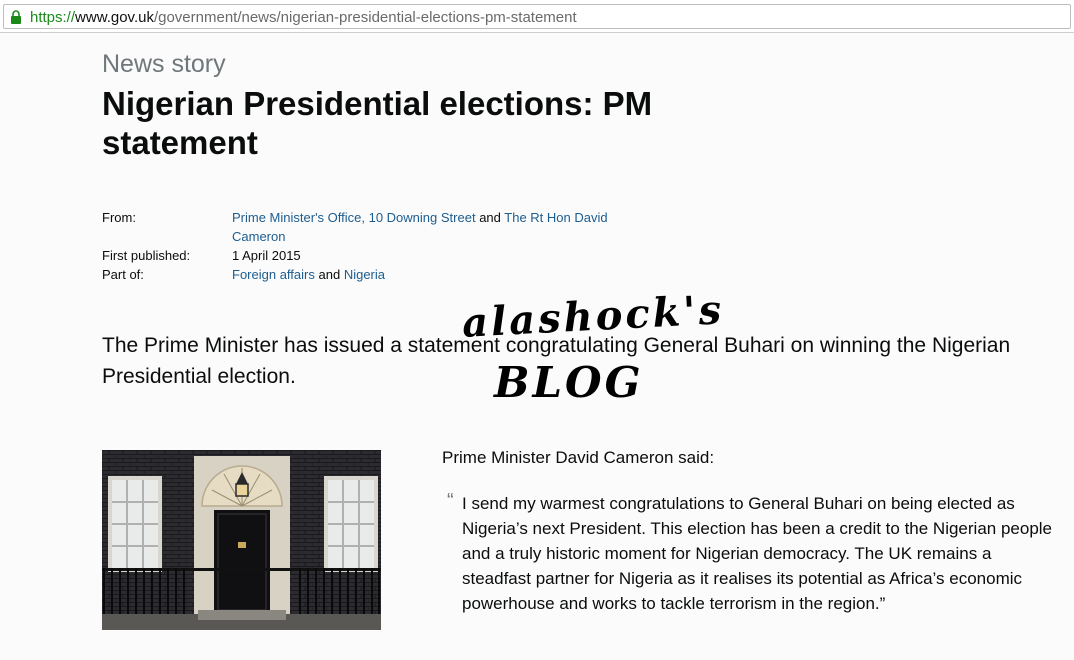 This screenshot has height=660, width=1074. What do you see at coordinates (273, 274) in the screenshot?
I see `partof-link-foreign-affairs: Foreign affairs` at bounding box center [273, 274].